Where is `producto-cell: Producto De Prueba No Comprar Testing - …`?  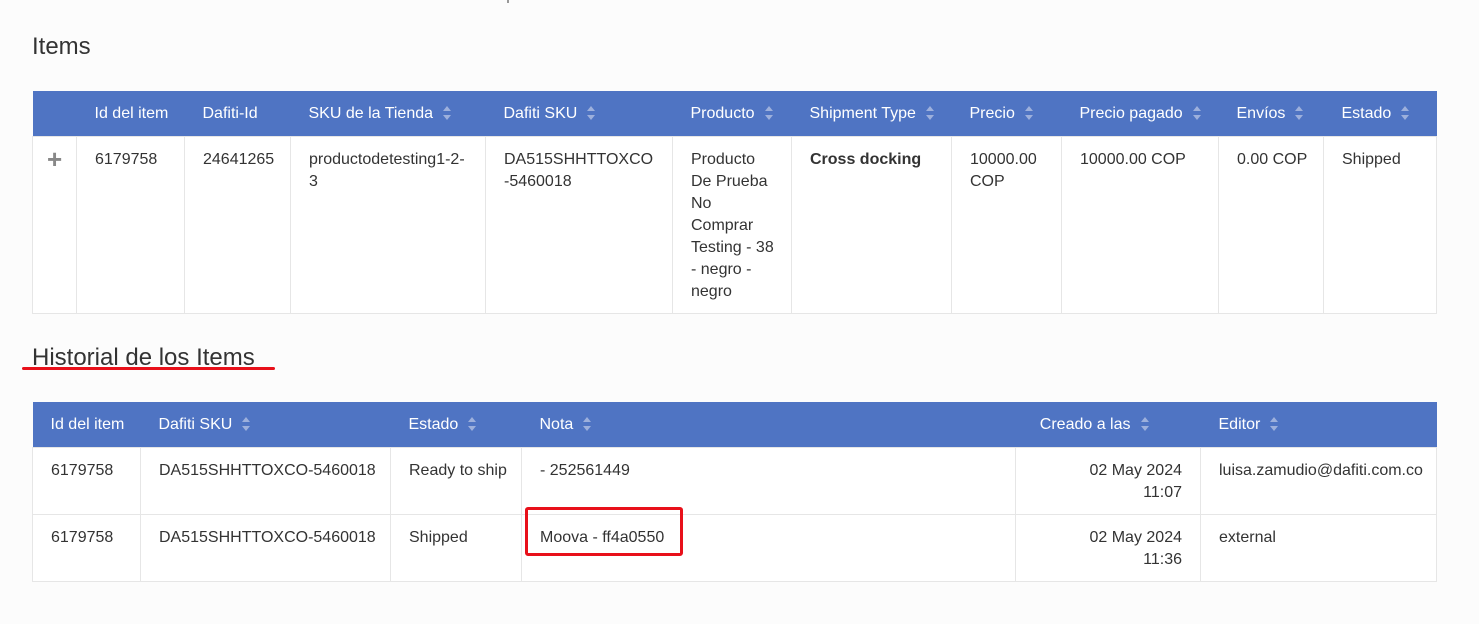 producto-cell: Producto De Prueba No Comprar Testing - … is located at coordinates (732, 225).